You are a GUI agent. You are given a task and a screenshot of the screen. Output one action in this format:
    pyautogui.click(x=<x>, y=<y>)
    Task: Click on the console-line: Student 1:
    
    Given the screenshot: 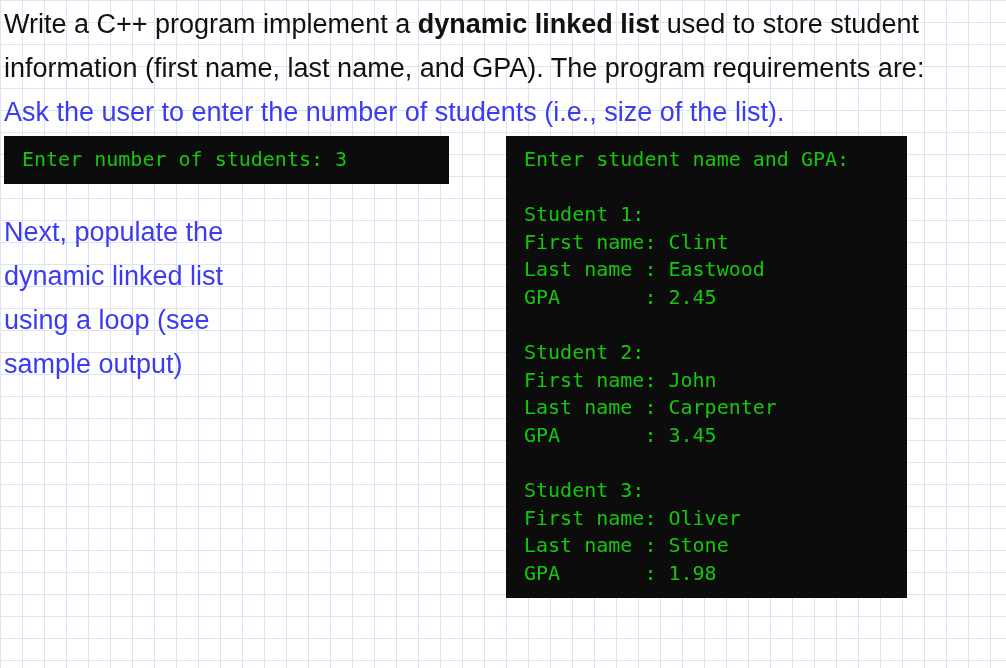 What is the action you would take?
    pyautogui.click(x=585, y=215)
    